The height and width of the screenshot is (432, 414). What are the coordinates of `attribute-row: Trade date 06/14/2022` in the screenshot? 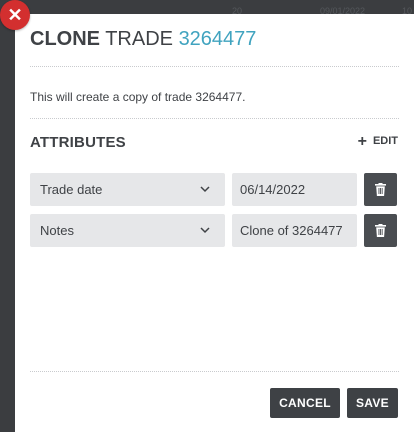 It's located at (214, 189).